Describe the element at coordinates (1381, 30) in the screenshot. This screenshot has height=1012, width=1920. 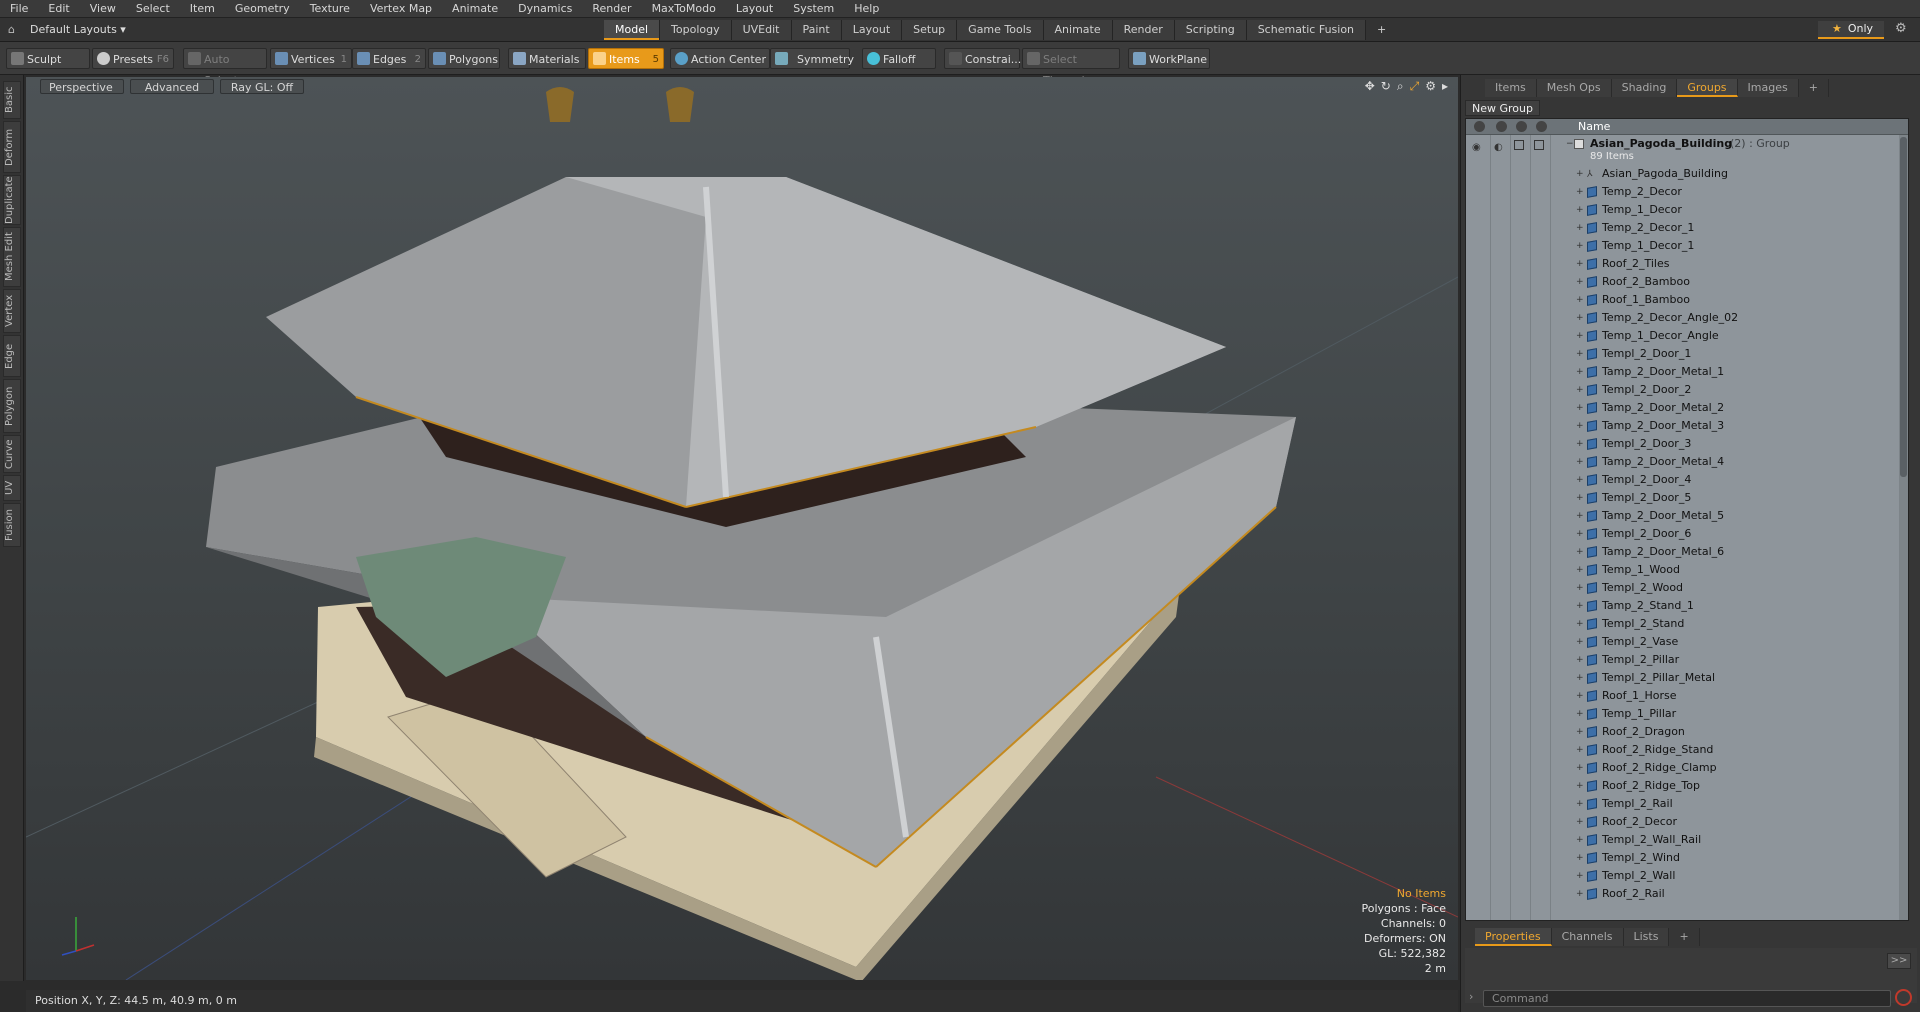
I see `add-tab-button: +` at that location.